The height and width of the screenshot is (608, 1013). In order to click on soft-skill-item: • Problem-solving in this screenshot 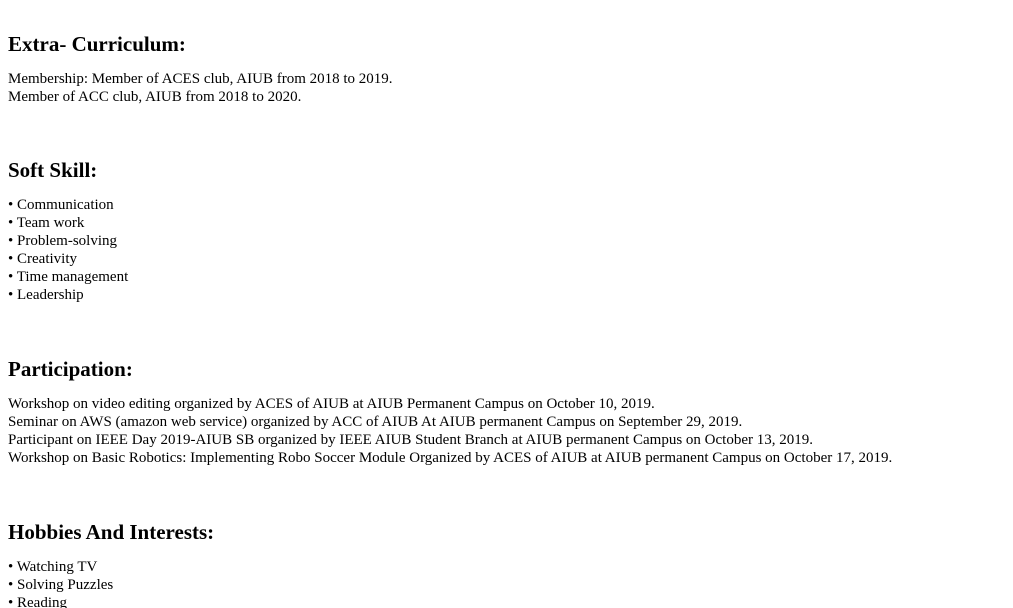, I will do `click(62, 241)`.